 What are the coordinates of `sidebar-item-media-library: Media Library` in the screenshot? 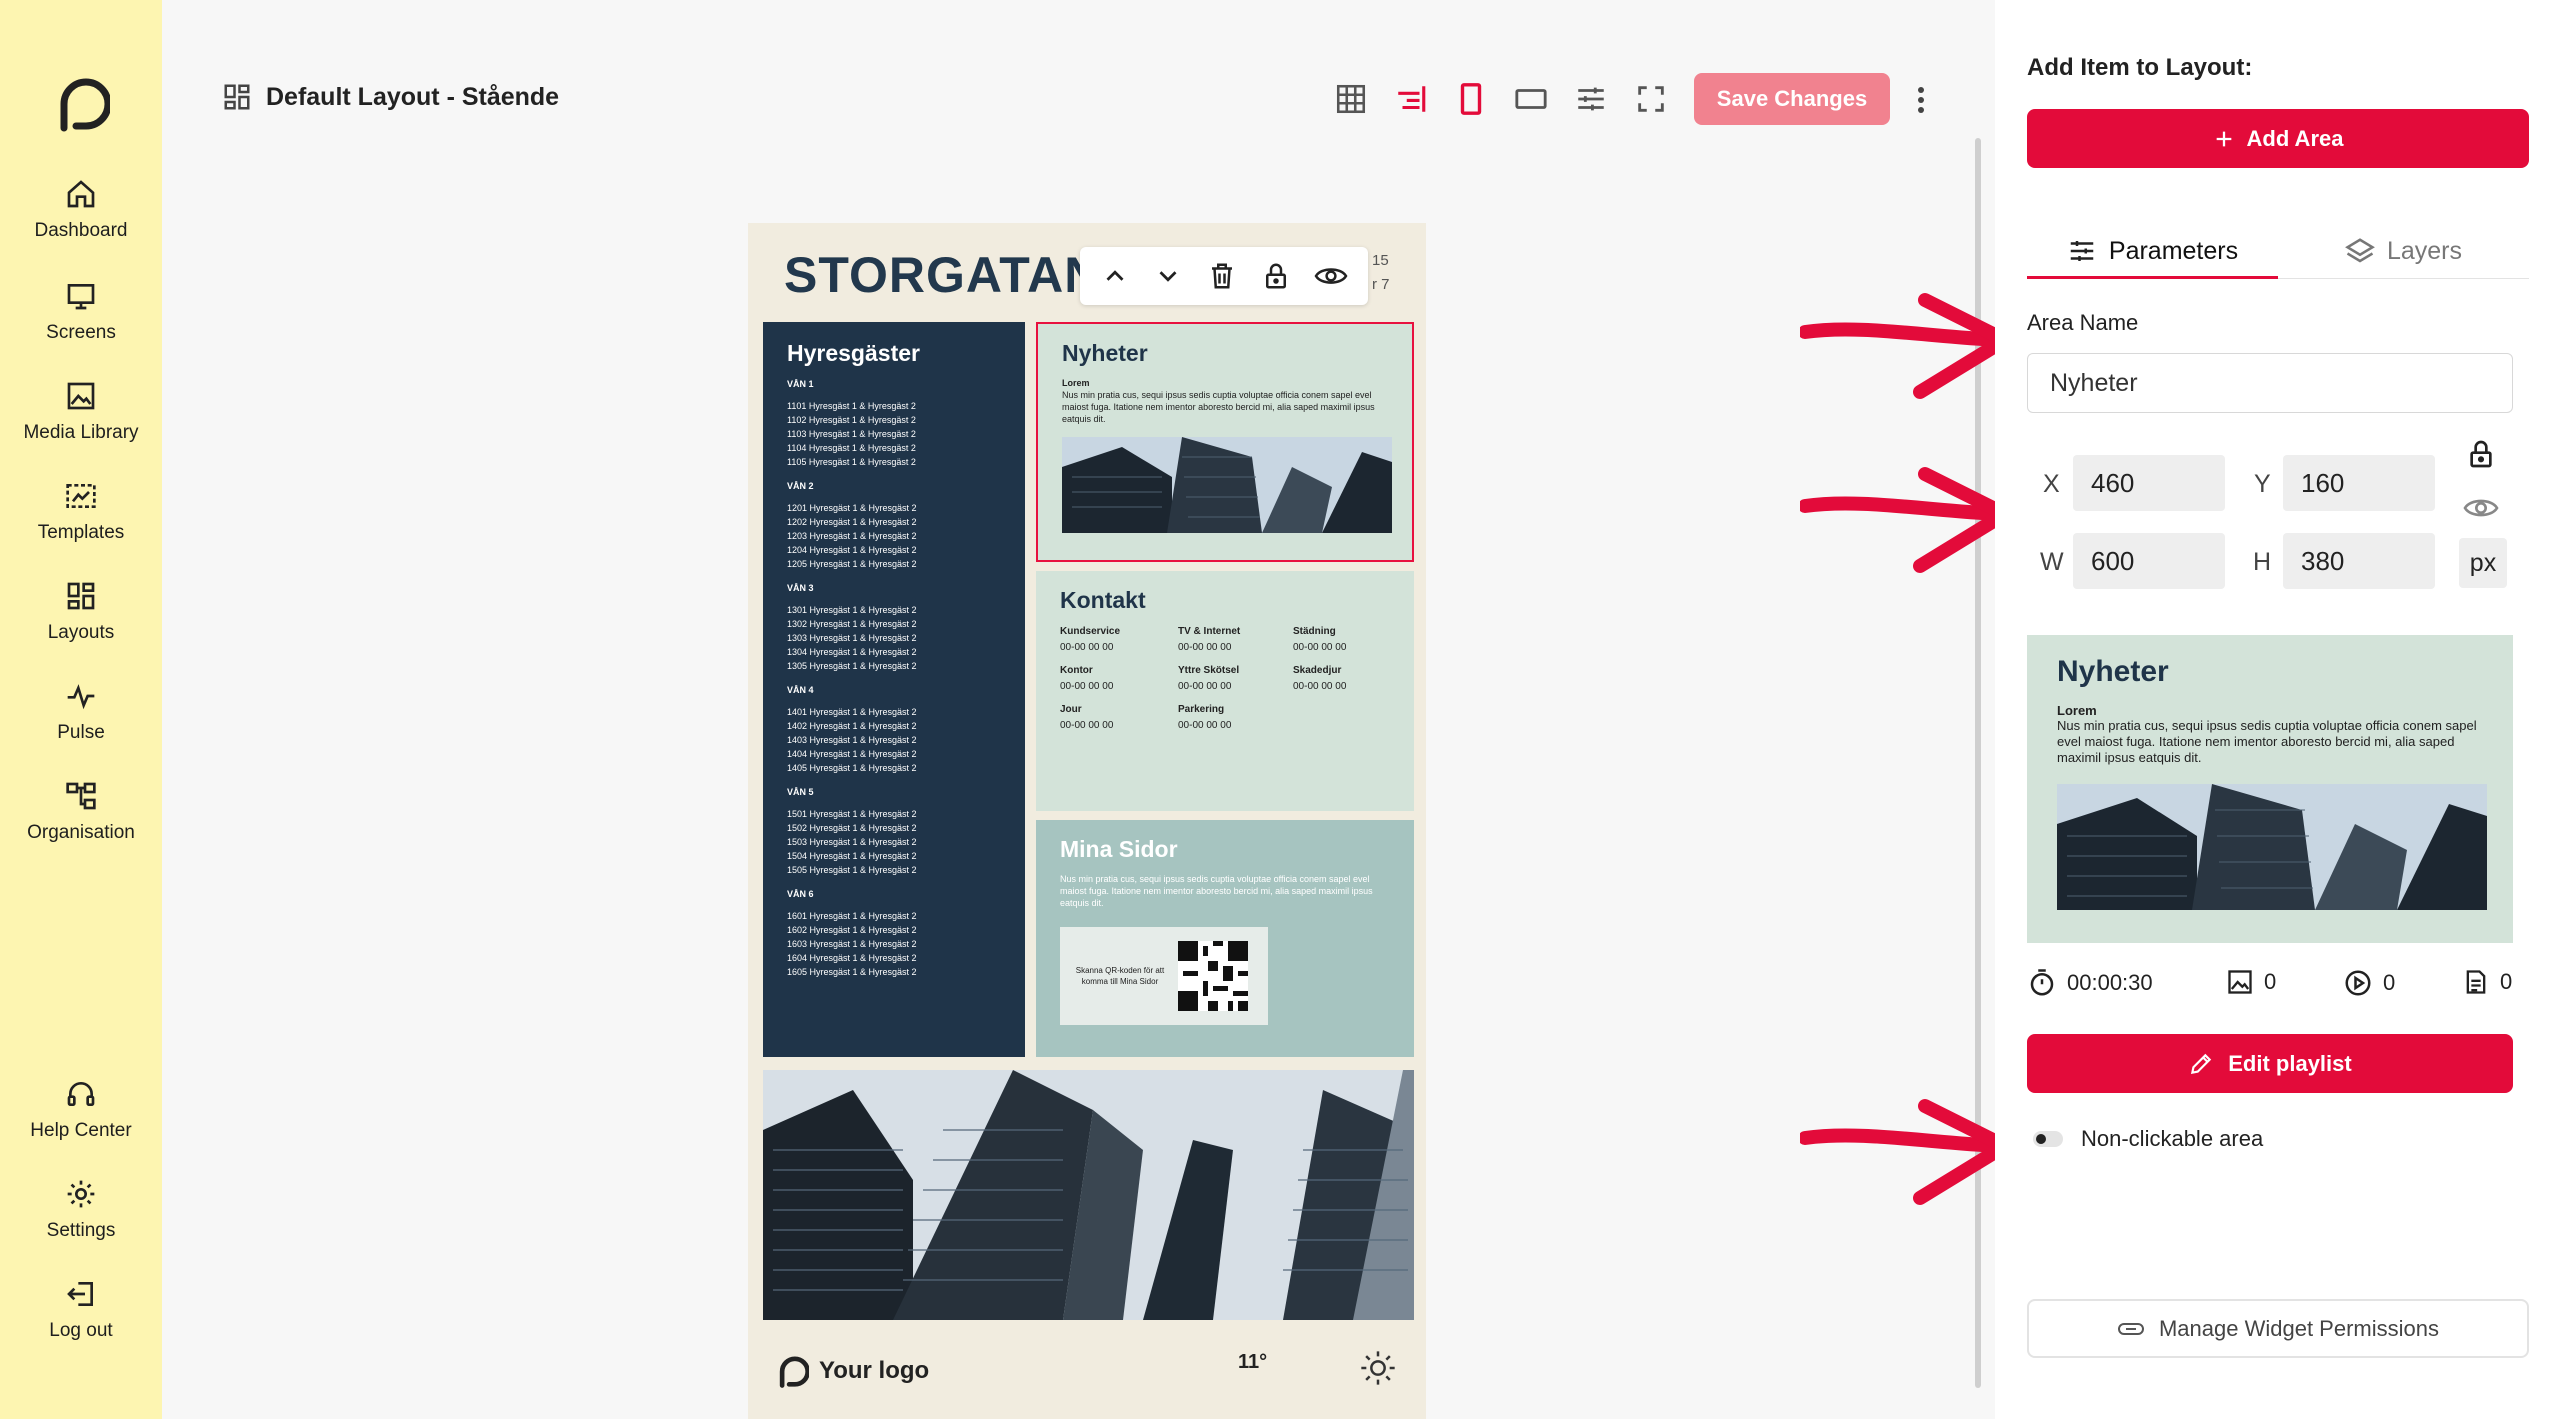 It's located at (81, 412).